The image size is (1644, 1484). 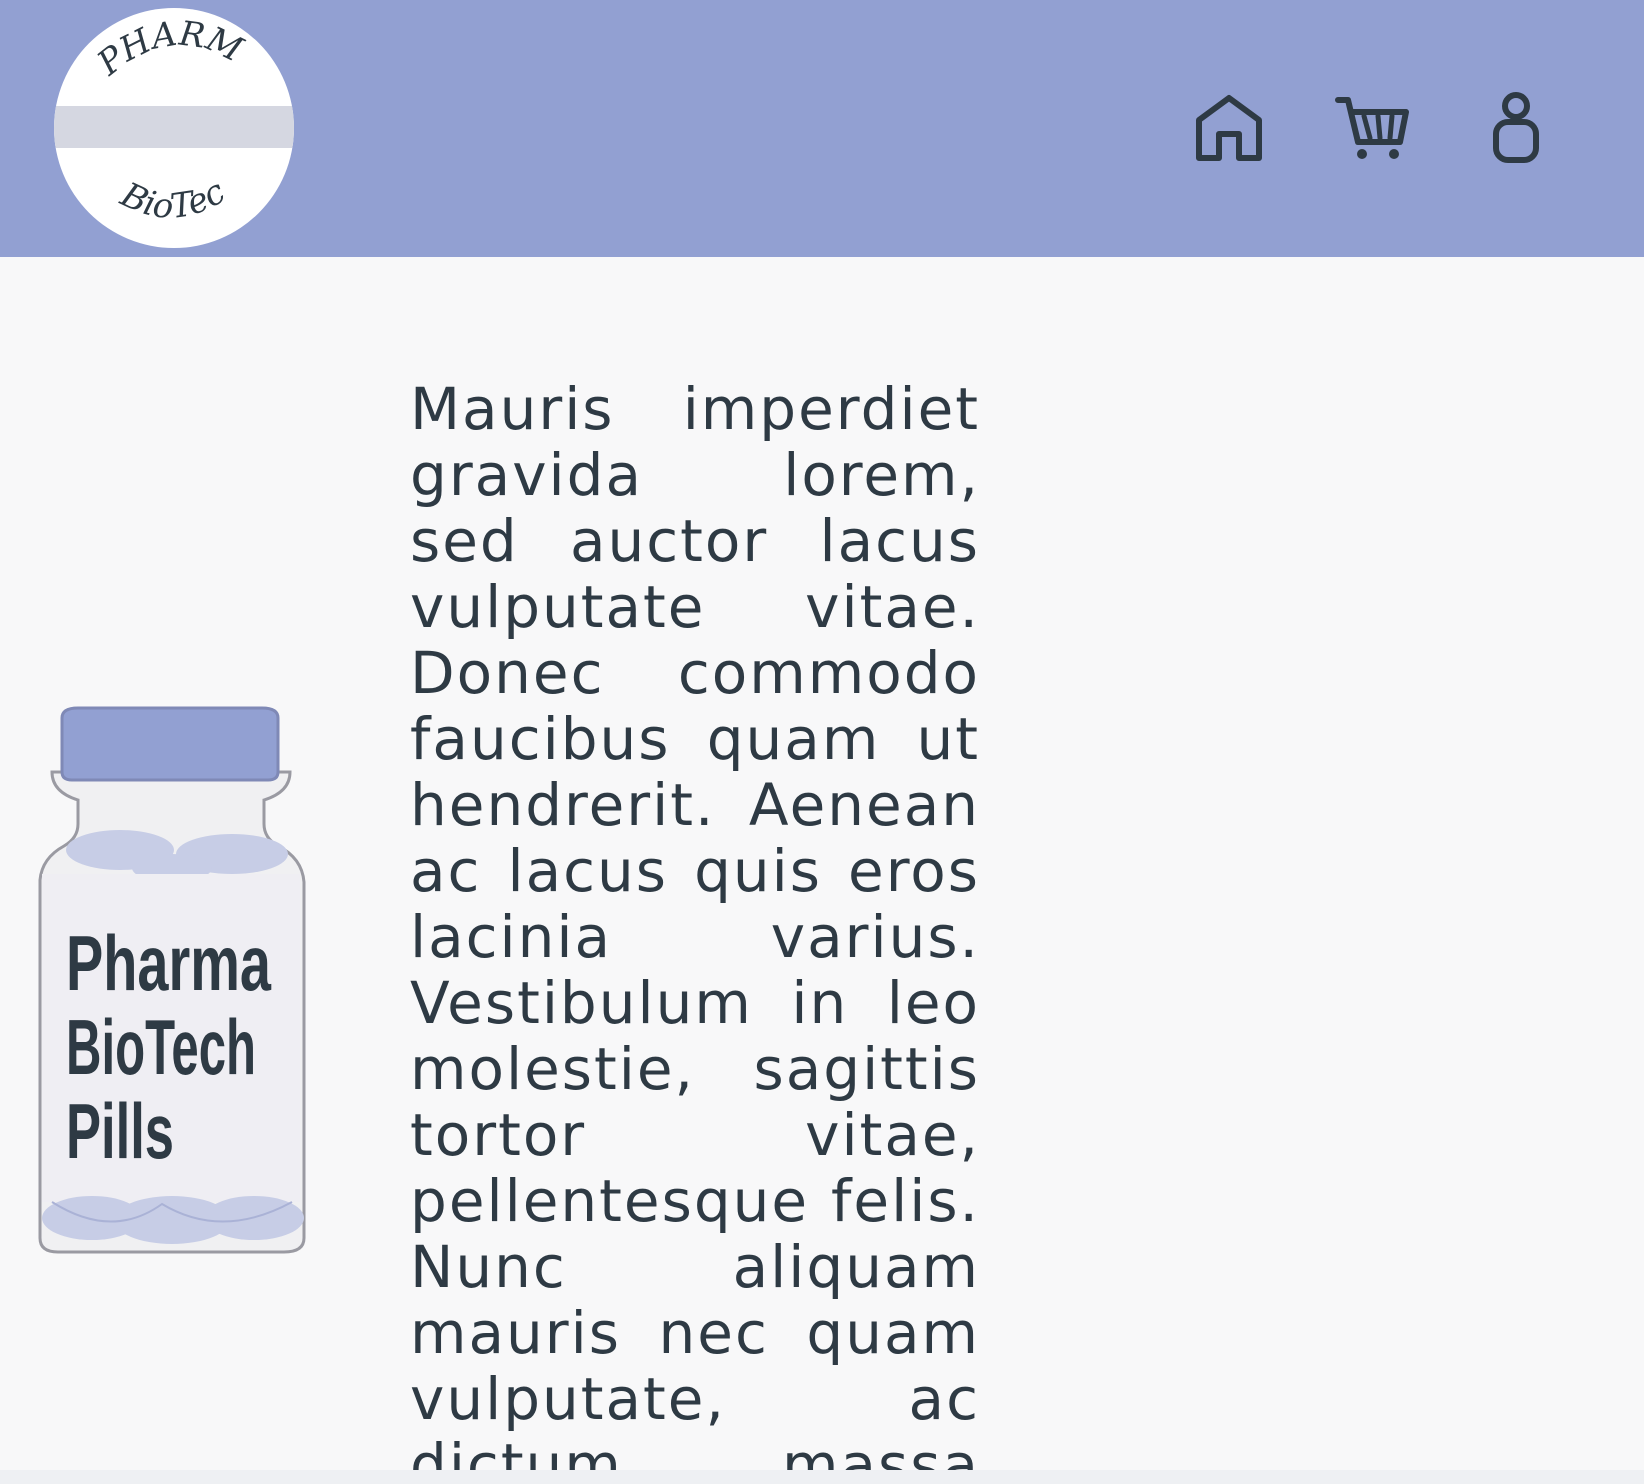 What do you see at coordinates (1372, 128) in the screenshot?
I see `cart-icon` at bounding box center [1372, 128].